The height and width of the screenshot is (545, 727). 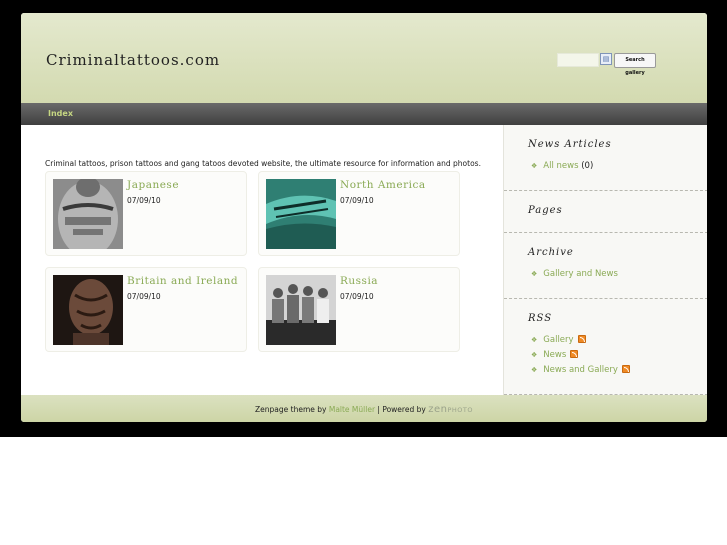 I want to click on album-card-russia: Russia 07/09/10, so click(x=359, y=309).